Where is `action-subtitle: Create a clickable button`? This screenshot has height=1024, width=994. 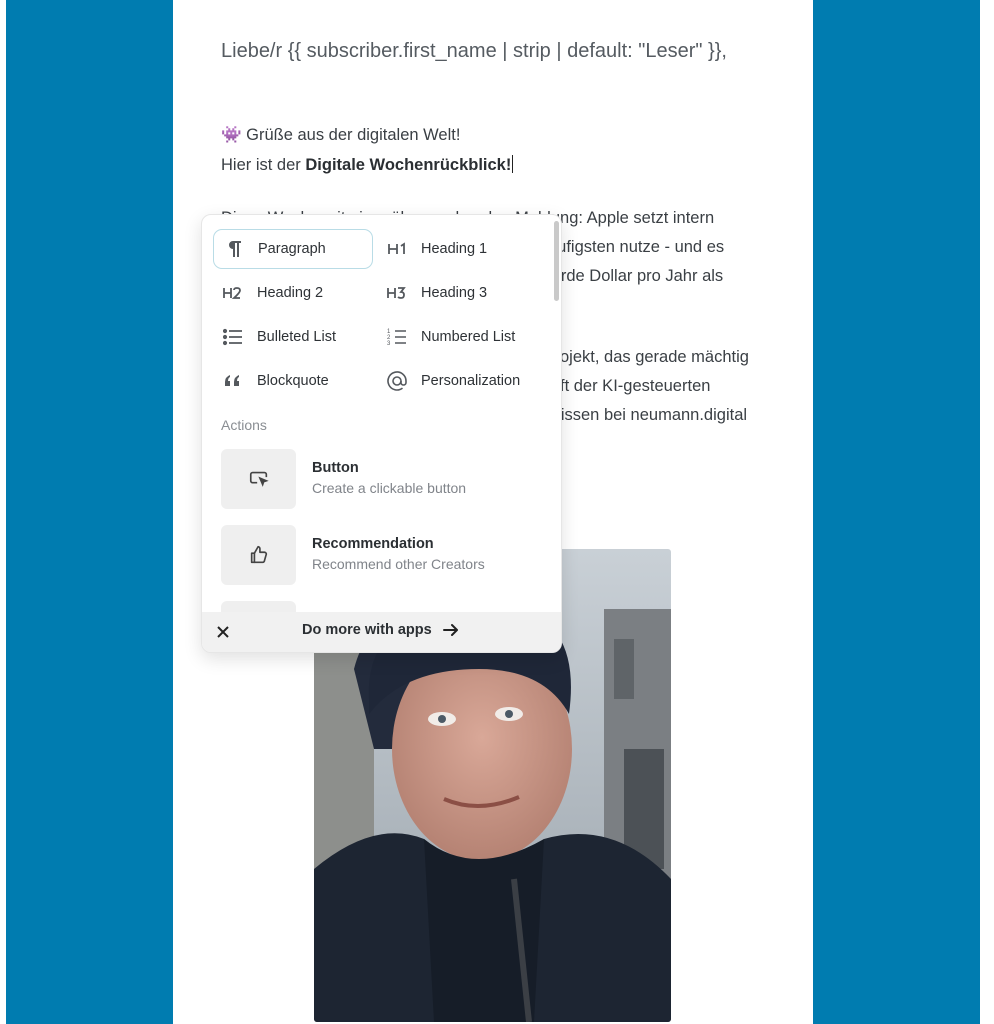
action-subtitle: Create a clickable button is located at coordinates (389, 488).